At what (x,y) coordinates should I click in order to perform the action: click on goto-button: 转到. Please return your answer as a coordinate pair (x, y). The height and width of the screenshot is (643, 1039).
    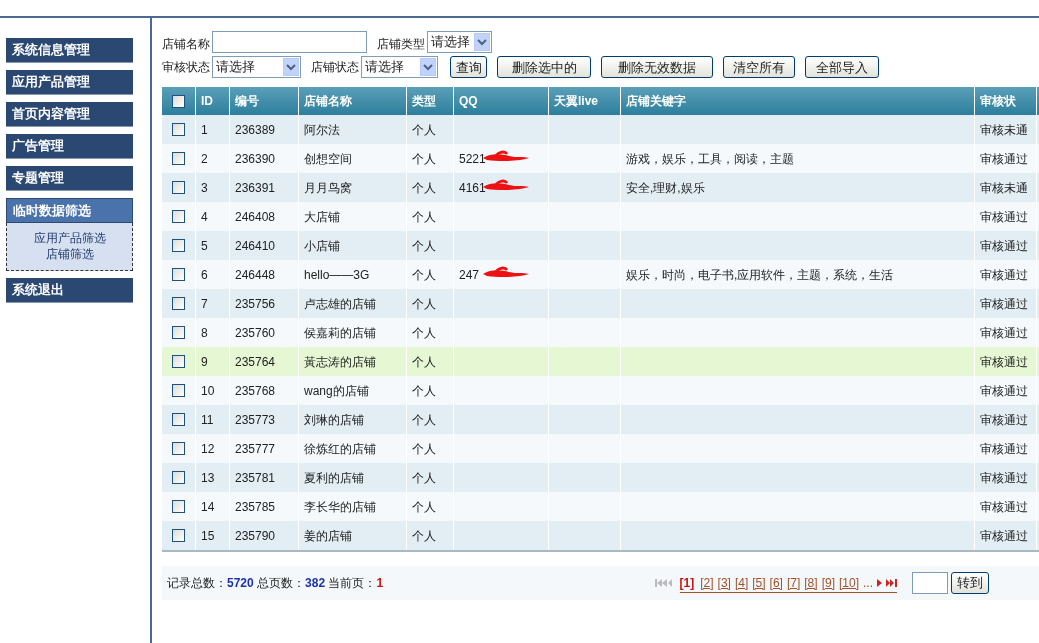
    Looking at the image, I should click on (970, 583).